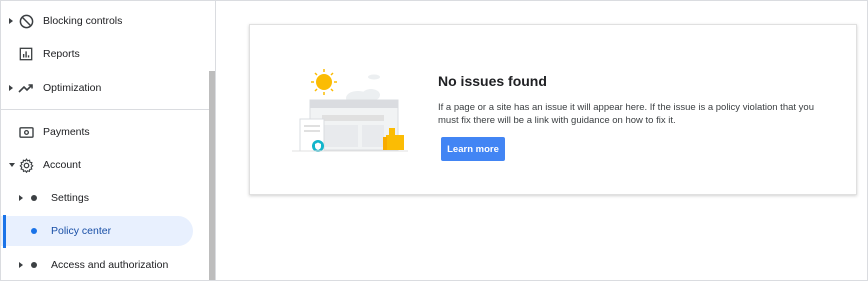 The height and width of the screenshot is (281, 868). I want to click on sidebar-item-account: Account, so click(105, 165).